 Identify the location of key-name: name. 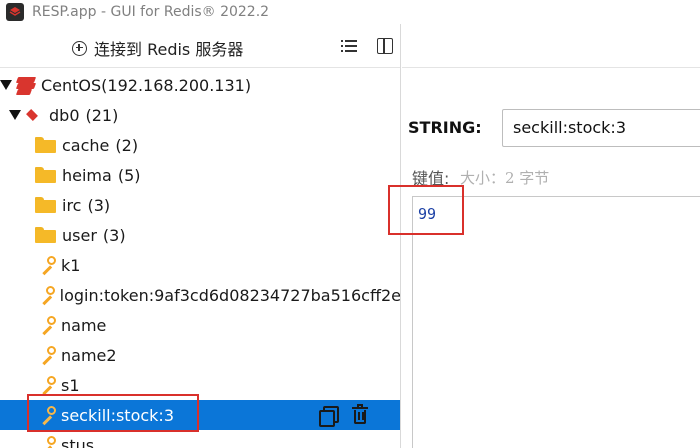
(84, 325).